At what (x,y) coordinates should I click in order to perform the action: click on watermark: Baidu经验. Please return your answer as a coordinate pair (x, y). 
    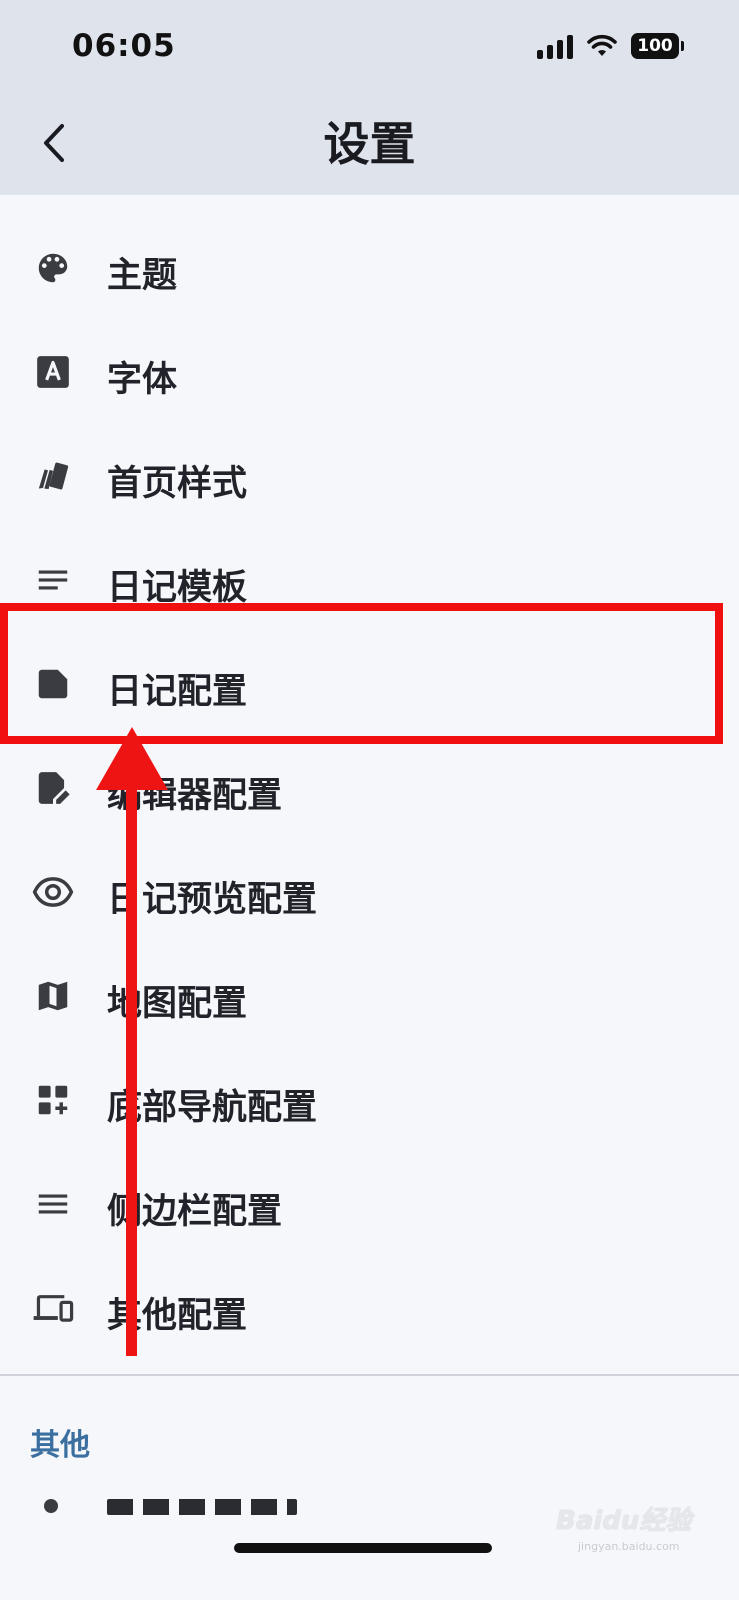
    Looking at the image, I should click on (624, 1521).